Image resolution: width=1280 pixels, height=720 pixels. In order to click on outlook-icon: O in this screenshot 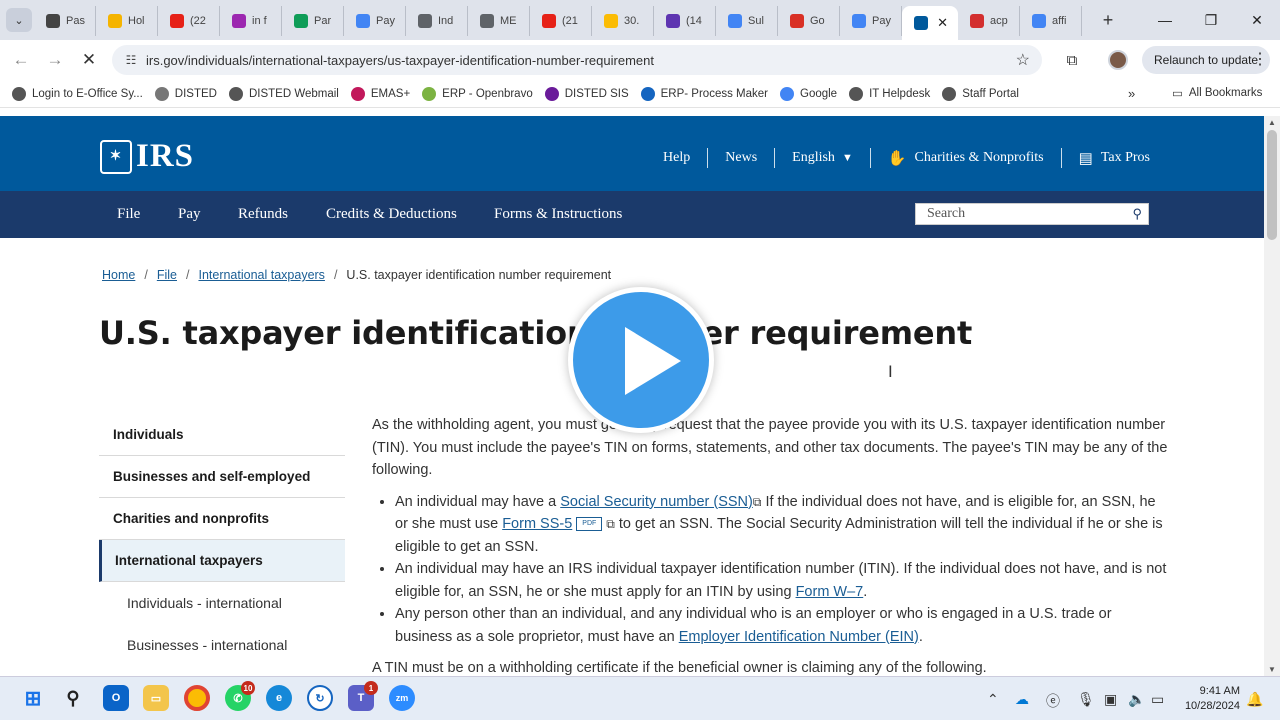, I will do `click(116, 698)`.